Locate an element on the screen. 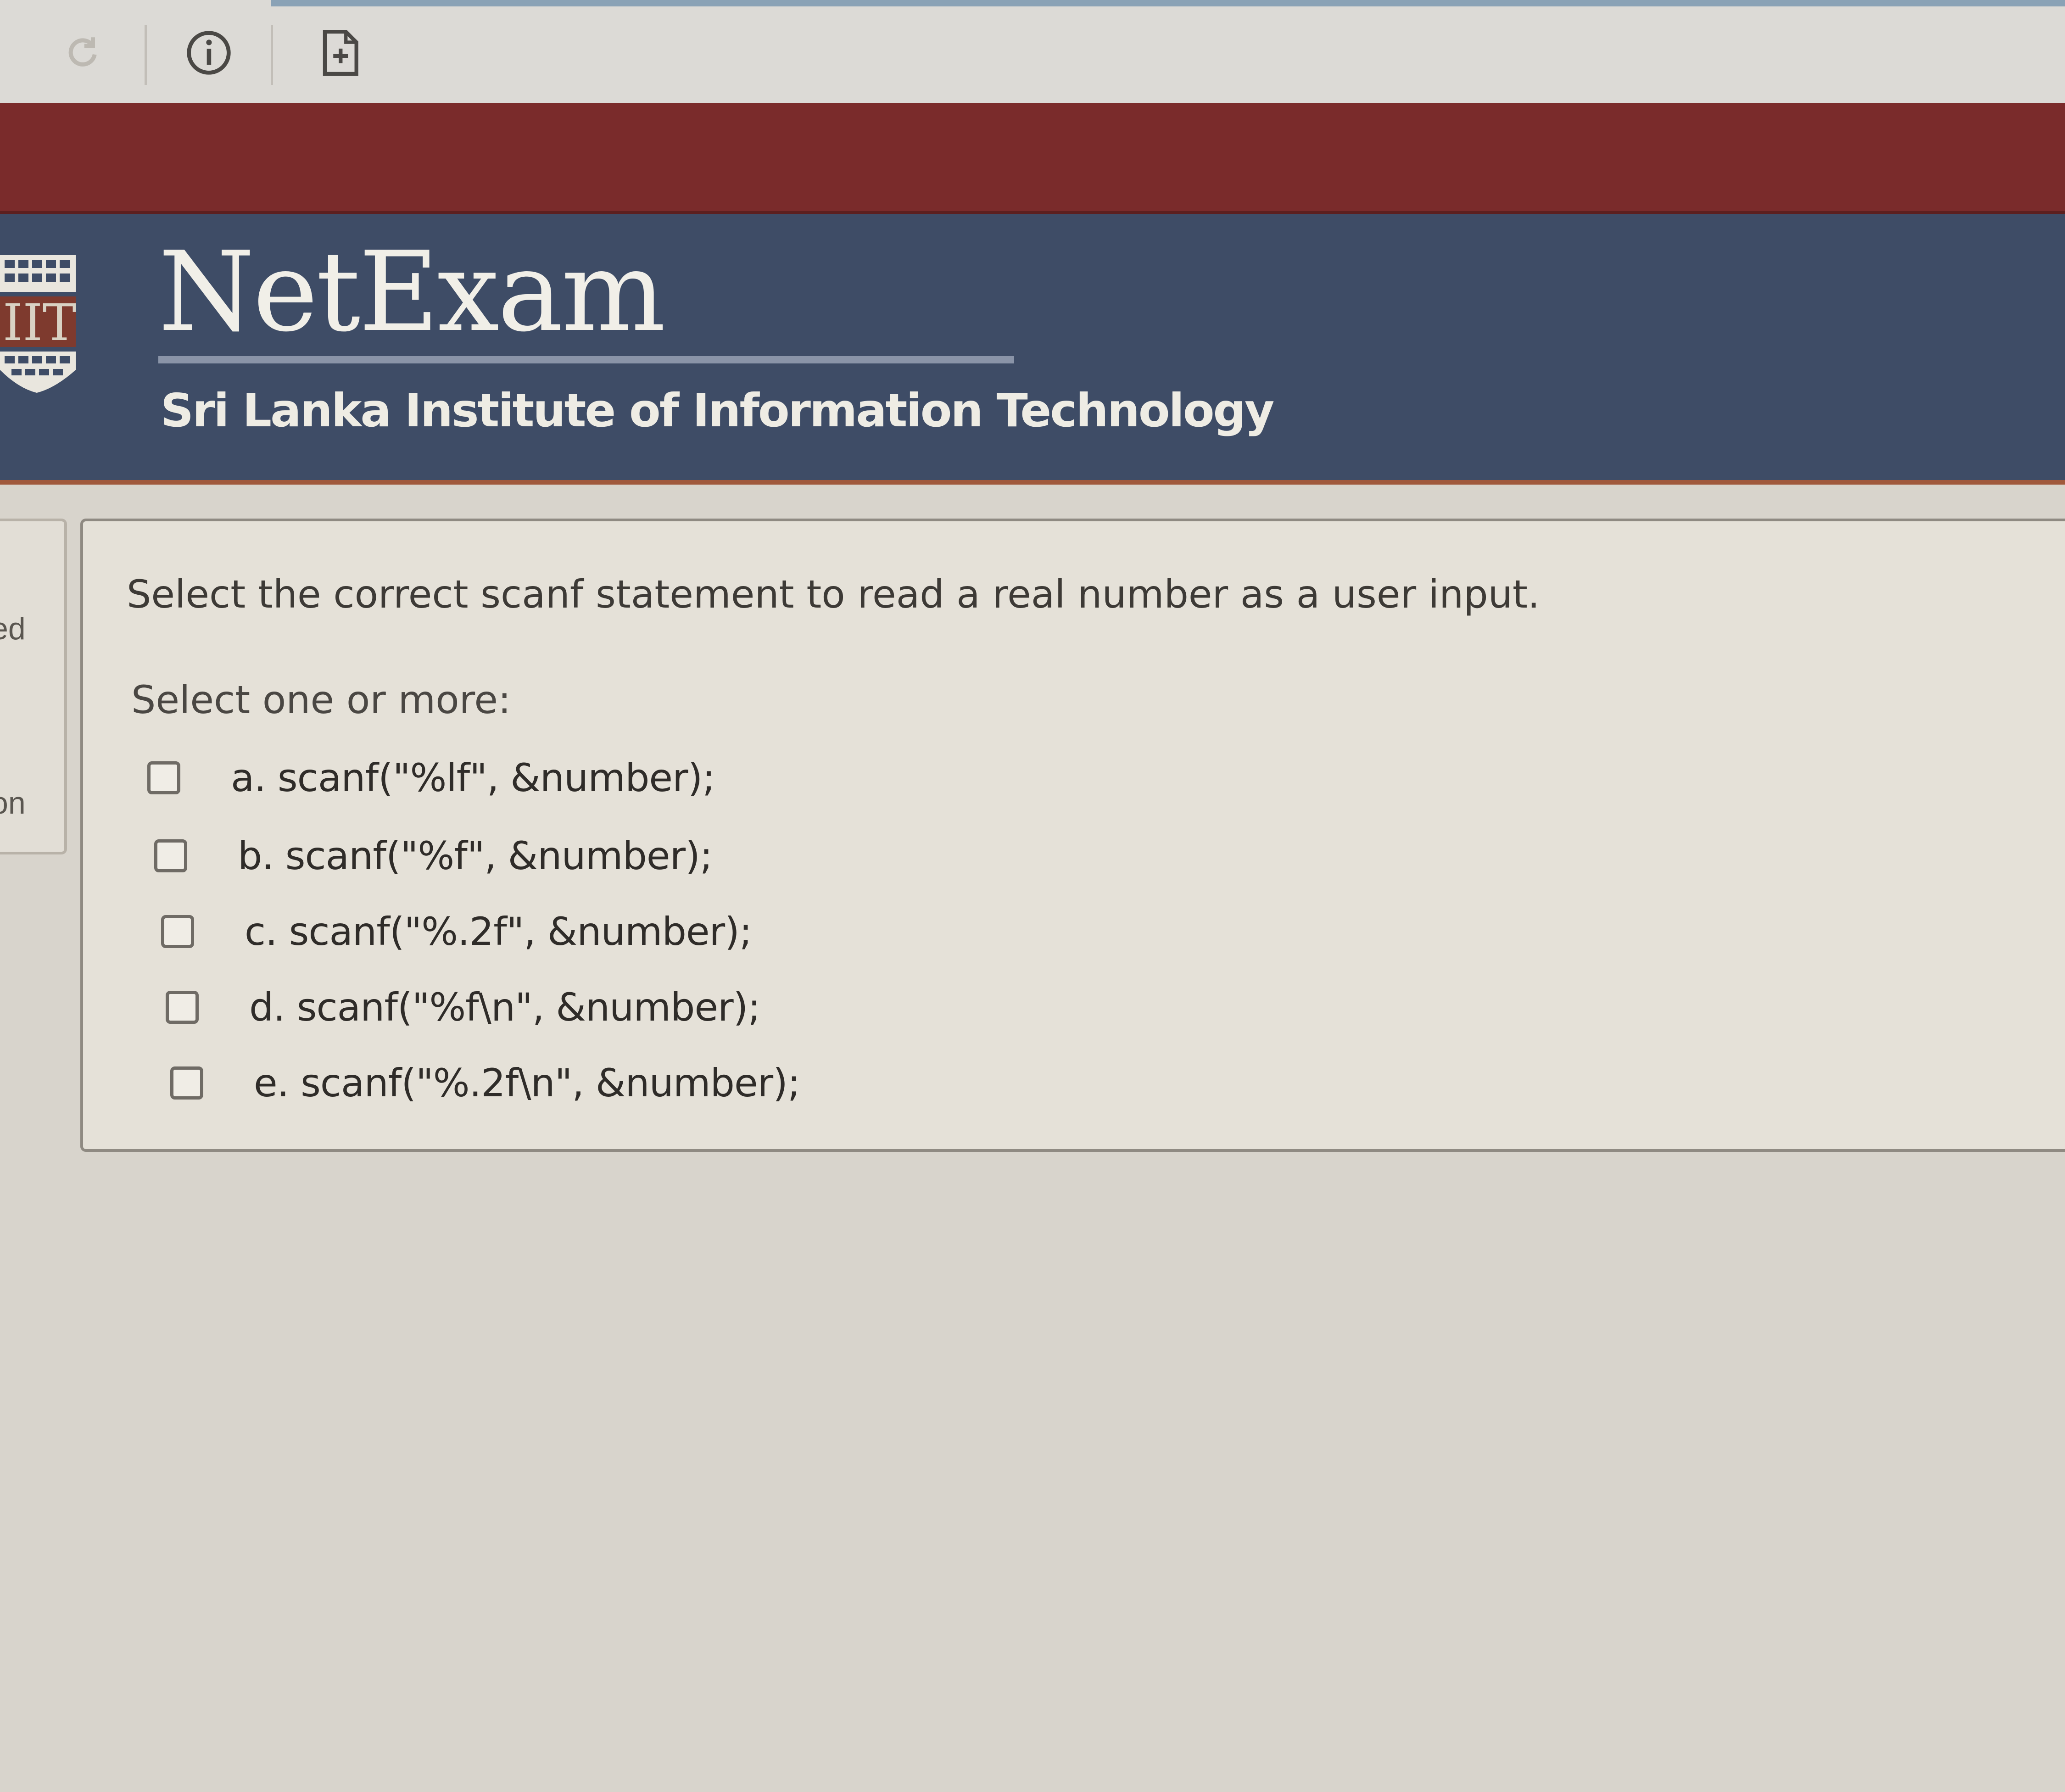 The width and height of the screenshot is (2065, 1792). answer-option-b: b. scanf("%f", &number); is located at coordinates (433, 855).